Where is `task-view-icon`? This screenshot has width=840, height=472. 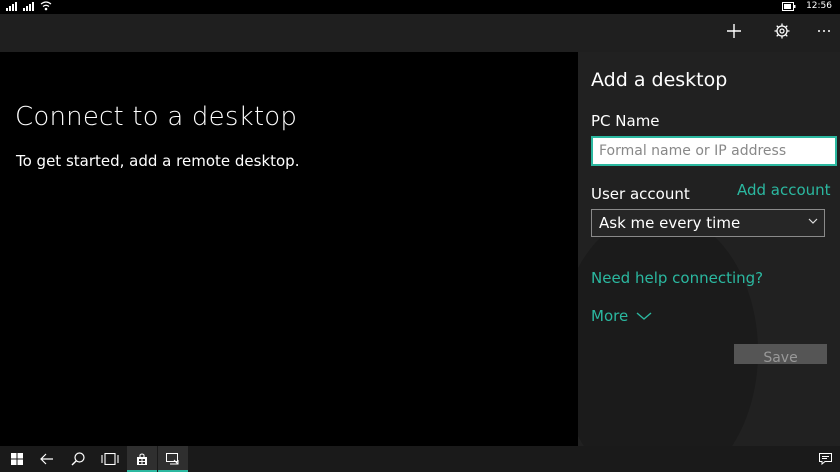
task-view-icon is located at coordinates (110, 459).